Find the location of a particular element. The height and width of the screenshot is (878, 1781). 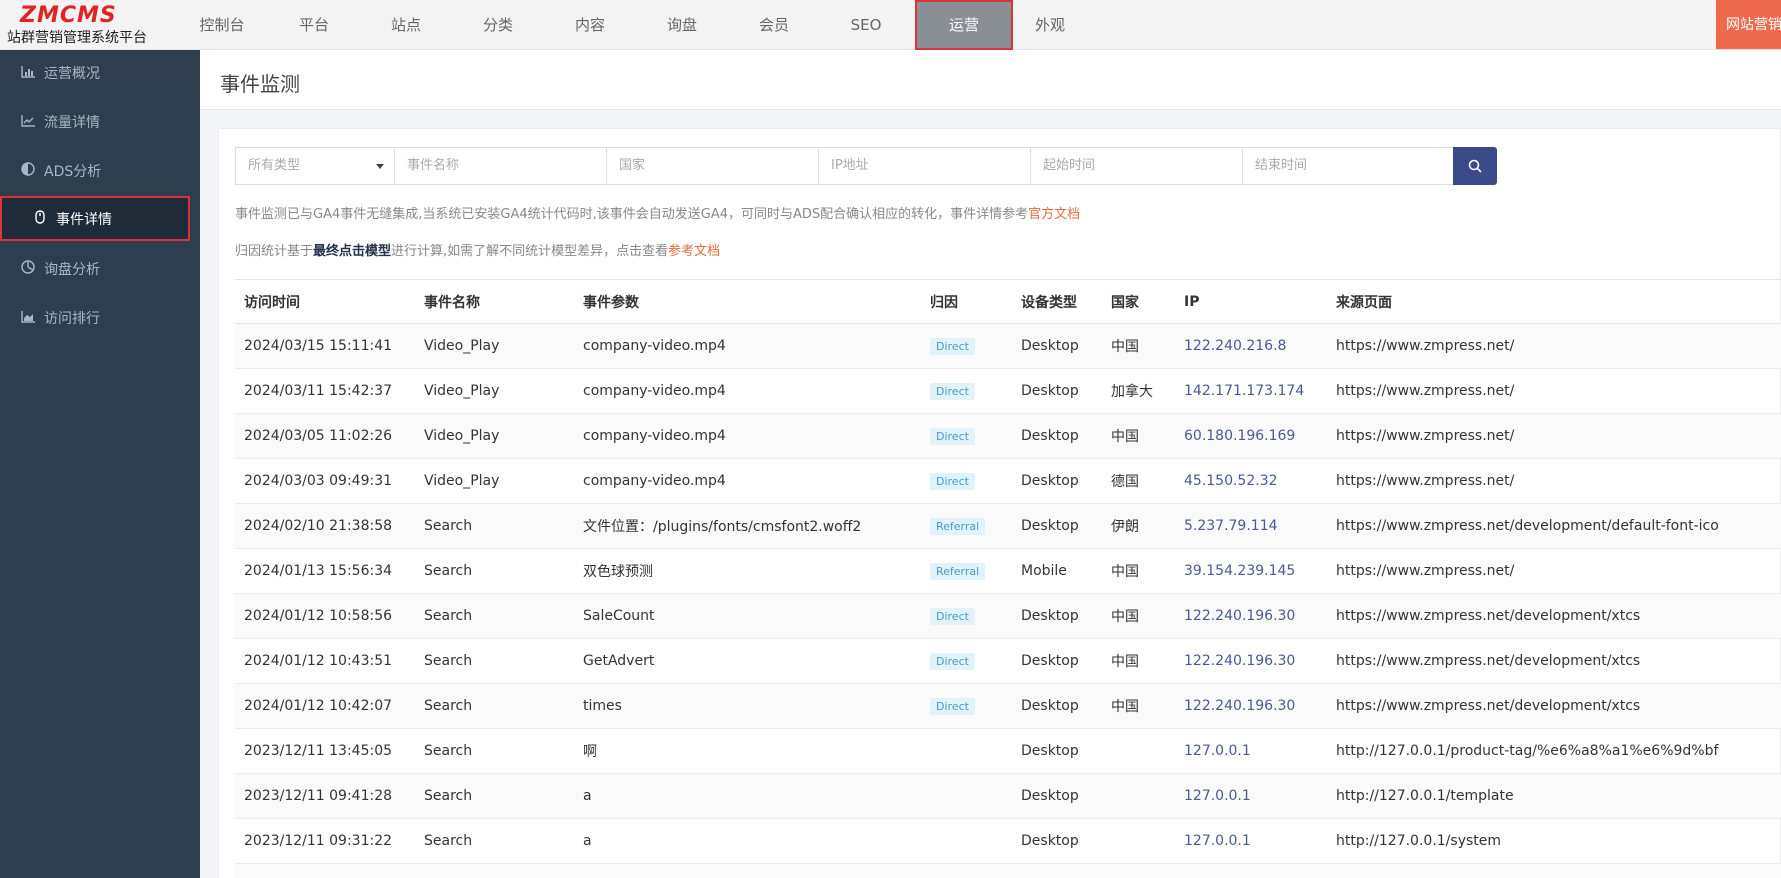

ip-input: IP地址 is located at coordinates (924, 166).